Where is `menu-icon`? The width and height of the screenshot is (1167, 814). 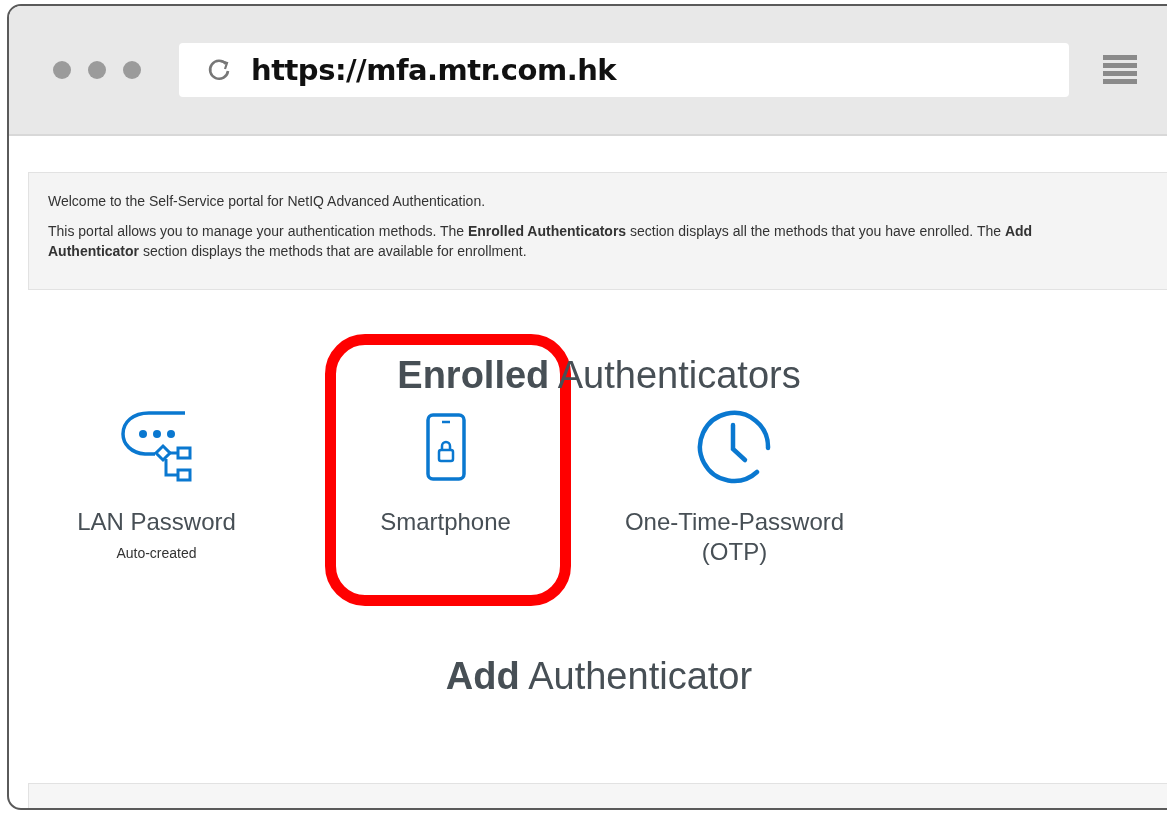
menu-icon is located at coordinates (1120, 70).